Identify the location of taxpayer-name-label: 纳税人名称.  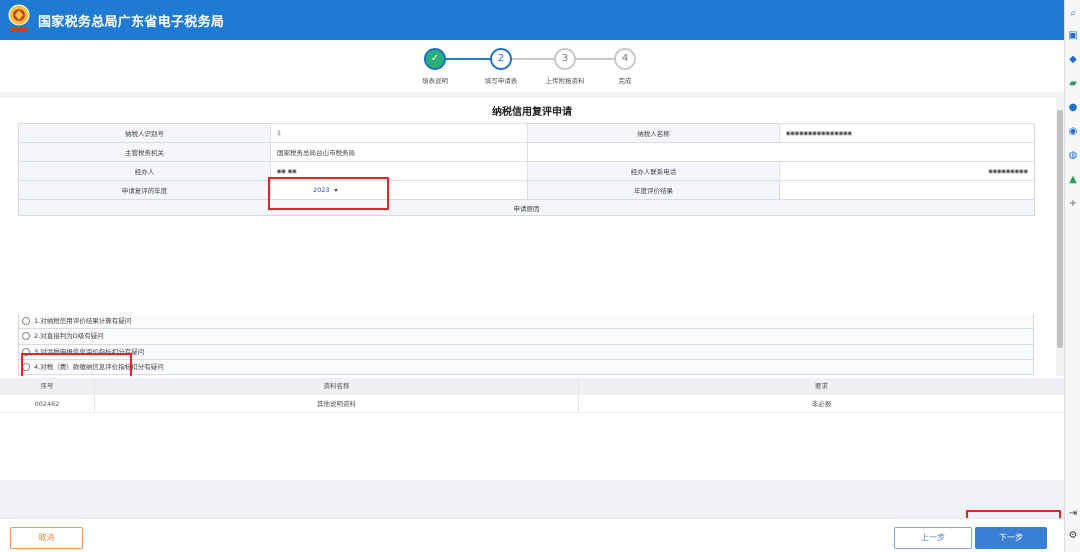
(653, 133).